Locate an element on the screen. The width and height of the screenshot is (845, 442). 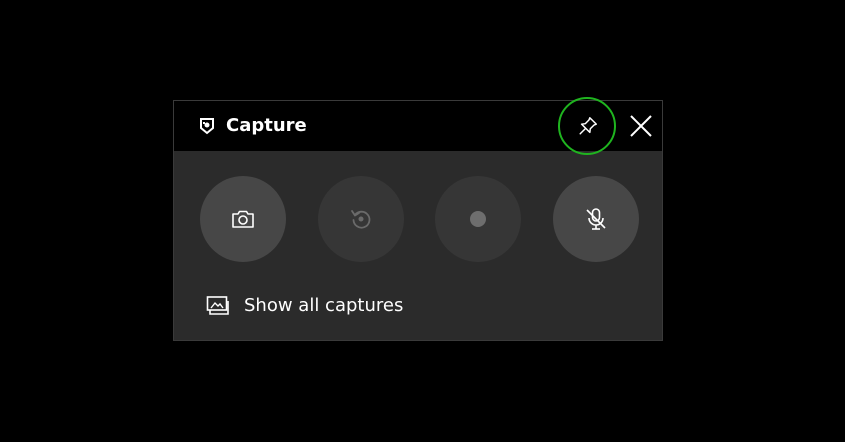
record-dot-icon is located at coordinates (478, 219).